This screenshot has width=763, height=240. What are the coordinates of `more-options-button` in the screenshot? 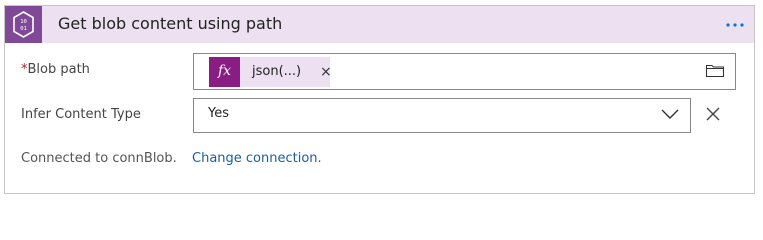 It's located at (736, 24).